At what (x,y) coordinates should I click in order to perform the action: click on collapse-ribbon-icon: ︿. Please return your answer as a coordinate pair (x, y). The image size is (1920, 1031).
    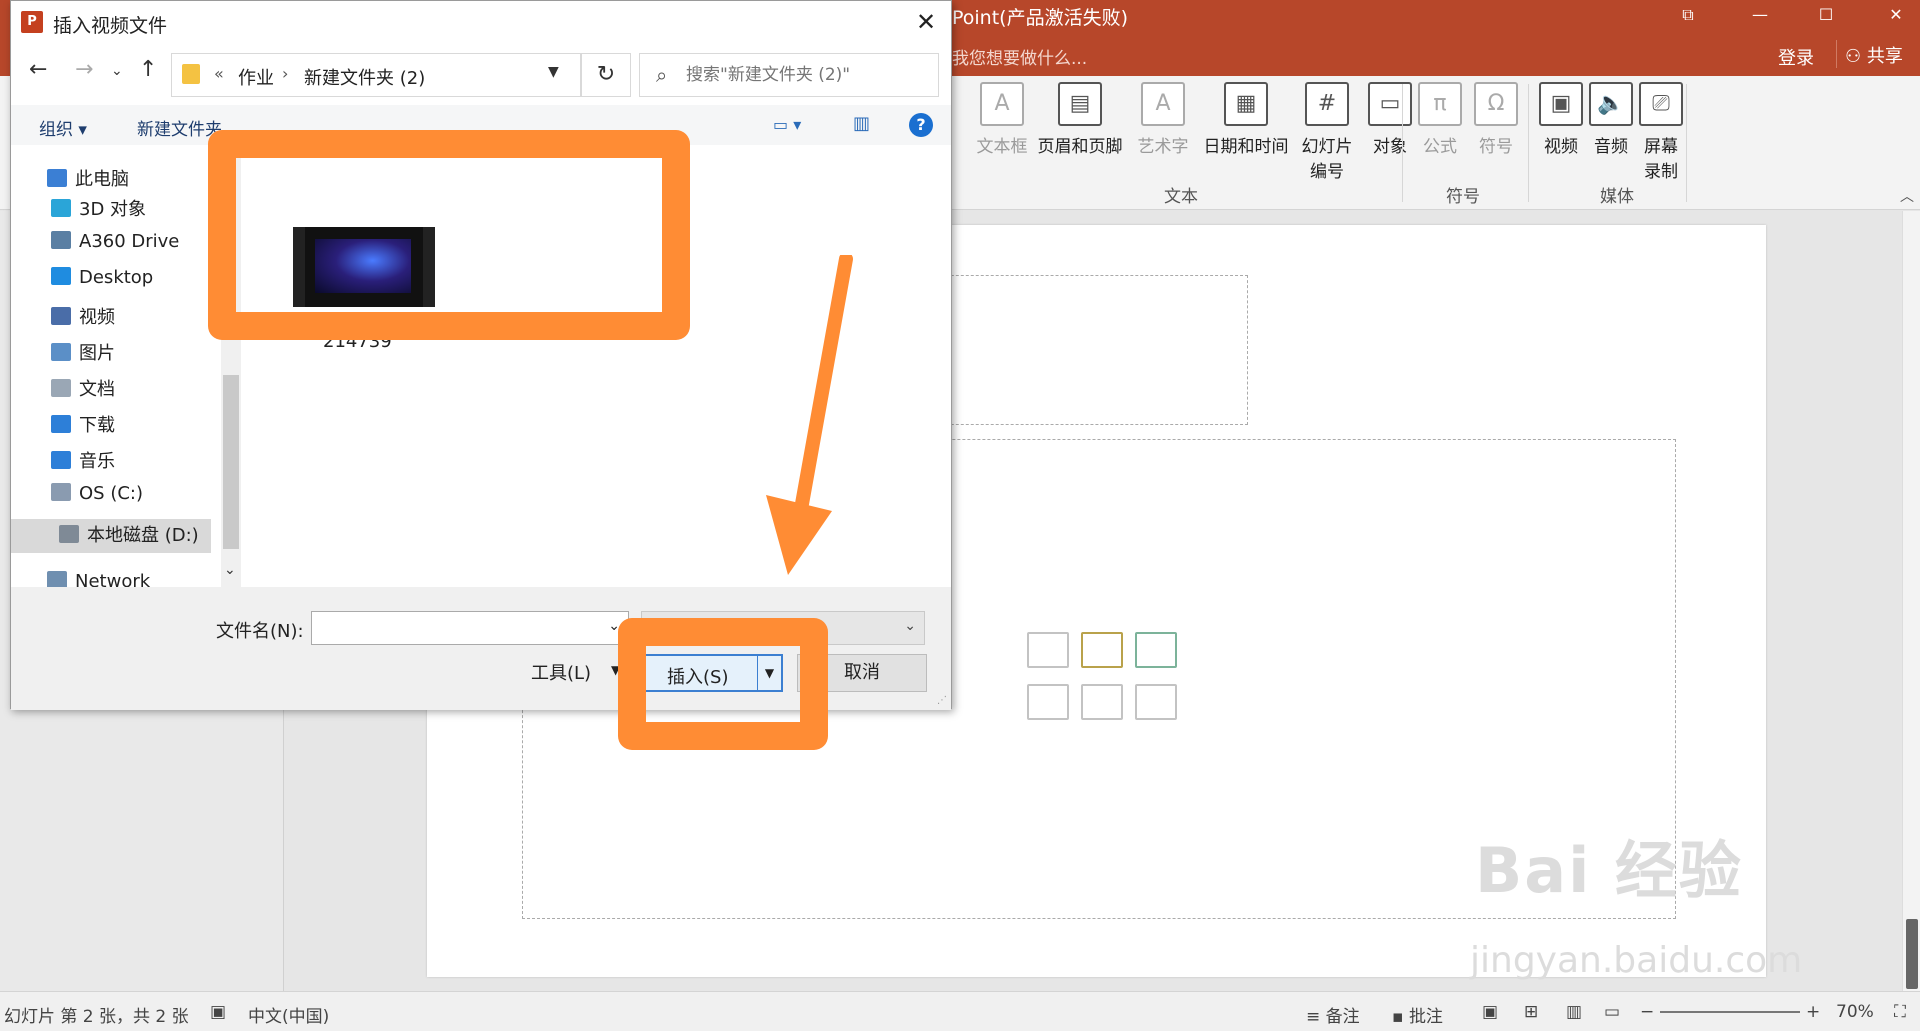
    Looking at the image, I should click on (1907, 196).